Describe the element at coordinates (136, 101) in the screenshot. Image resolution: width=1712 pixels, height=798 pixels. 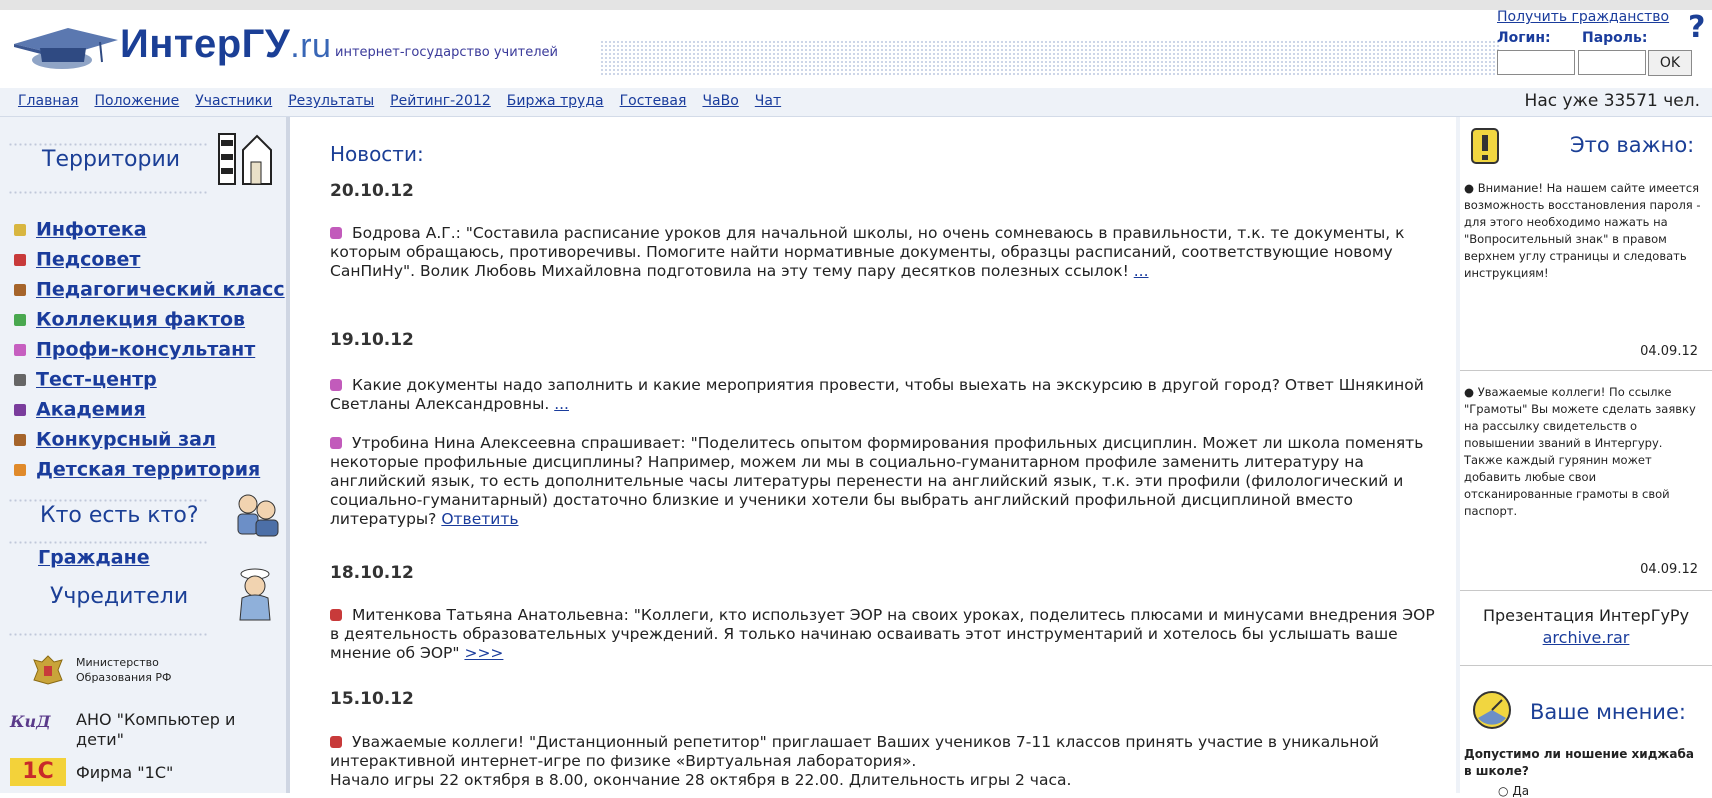
I see `nav-rules: Положение` at that location.